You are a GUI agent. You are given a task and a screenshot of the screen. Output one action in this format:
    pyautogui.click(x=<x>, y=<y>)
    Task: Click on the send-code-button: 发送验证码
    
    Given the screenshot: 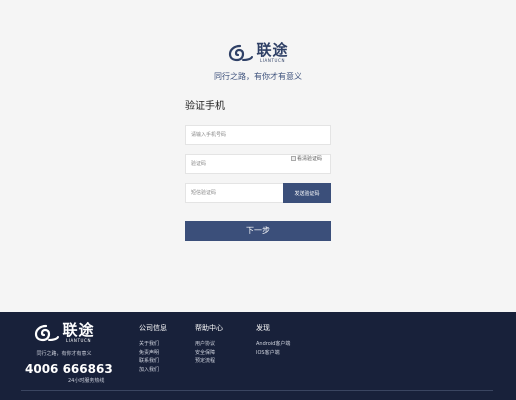 What is the action you would take?
    pyautogui.click(x=307, y=193)
    